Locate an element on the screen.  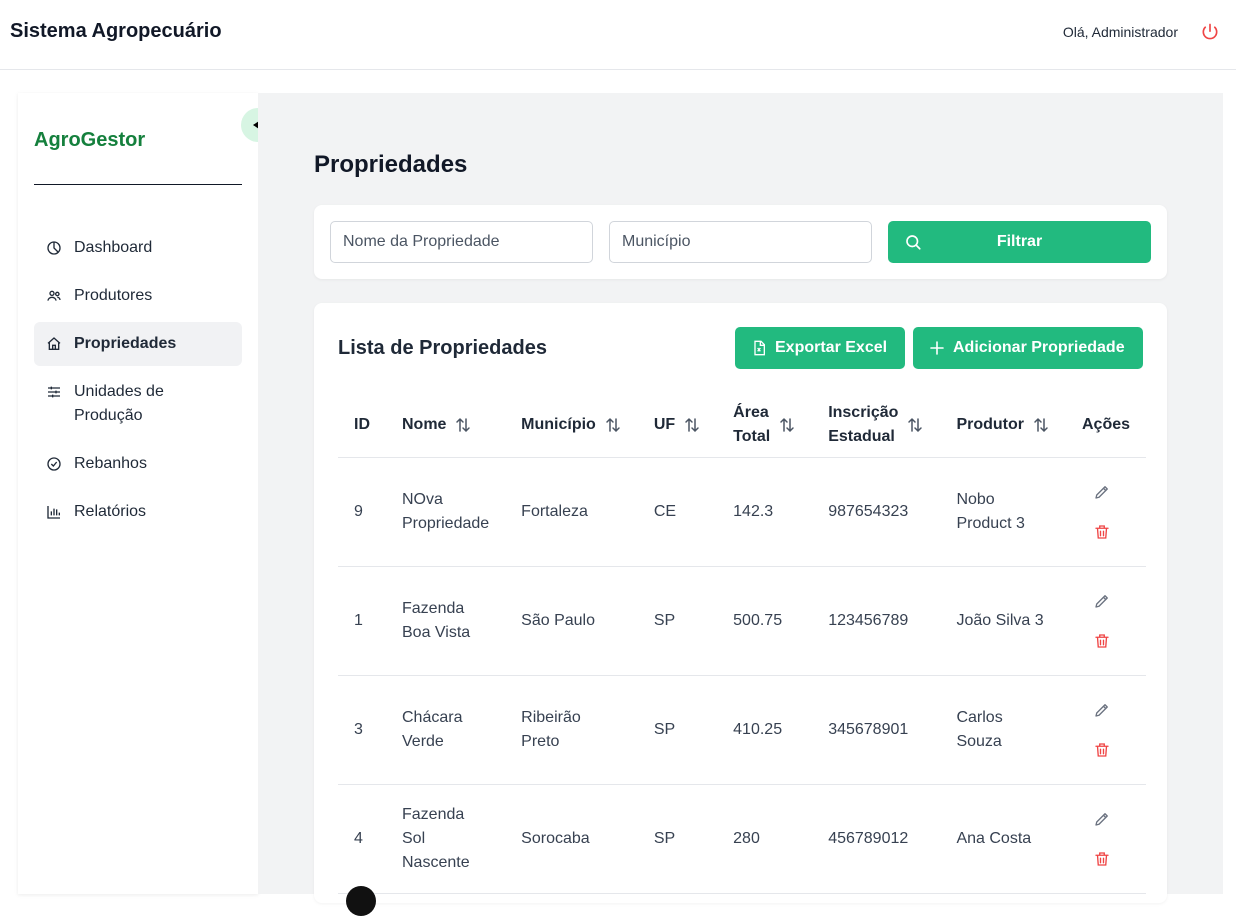
sidebar-item-propriedades: Propriedades is located at coordinates (138, 344).